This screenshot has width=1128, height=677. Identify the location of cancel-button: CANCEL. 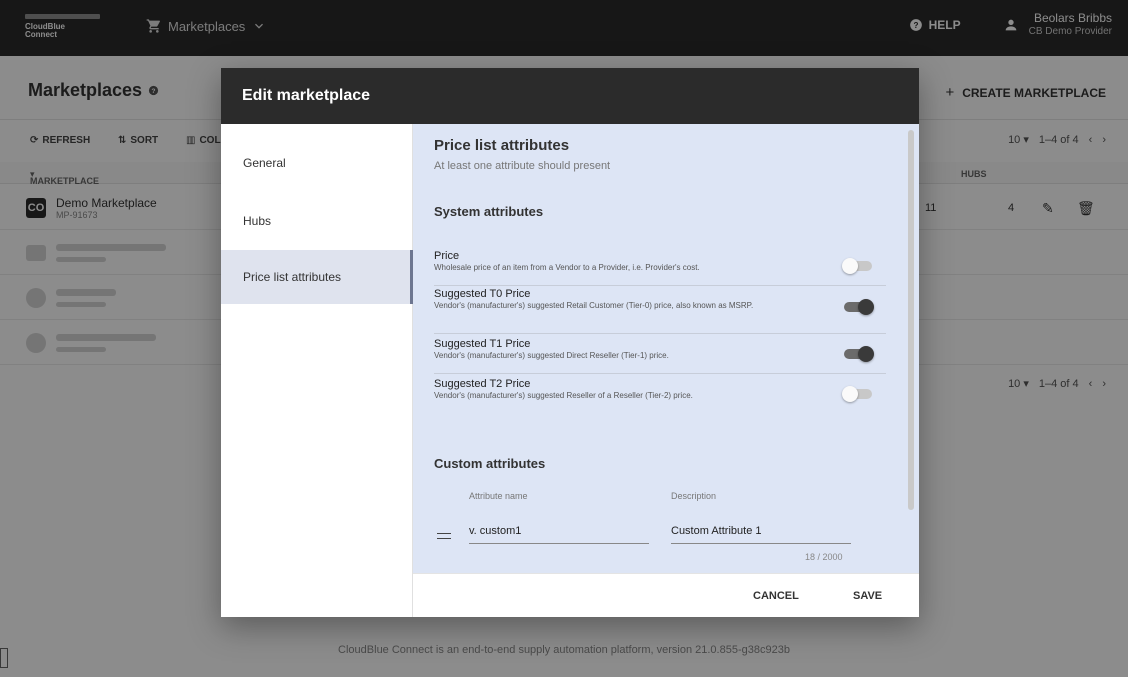
(776, 596).